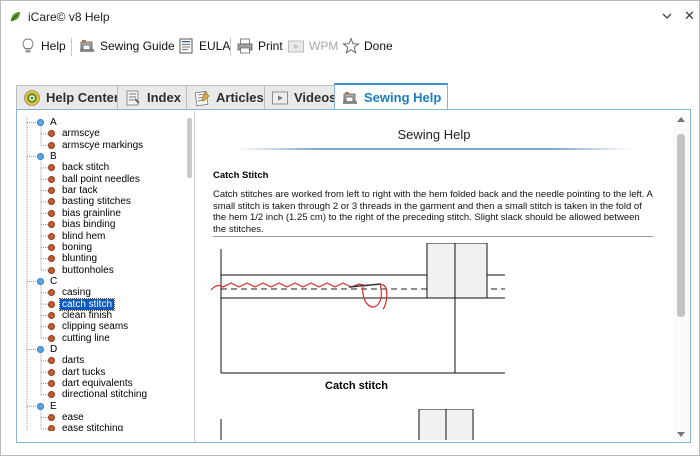 This screenshot has width=700, height=456. I want to click on tree-item-label: bias grainline, so click(91, 213).